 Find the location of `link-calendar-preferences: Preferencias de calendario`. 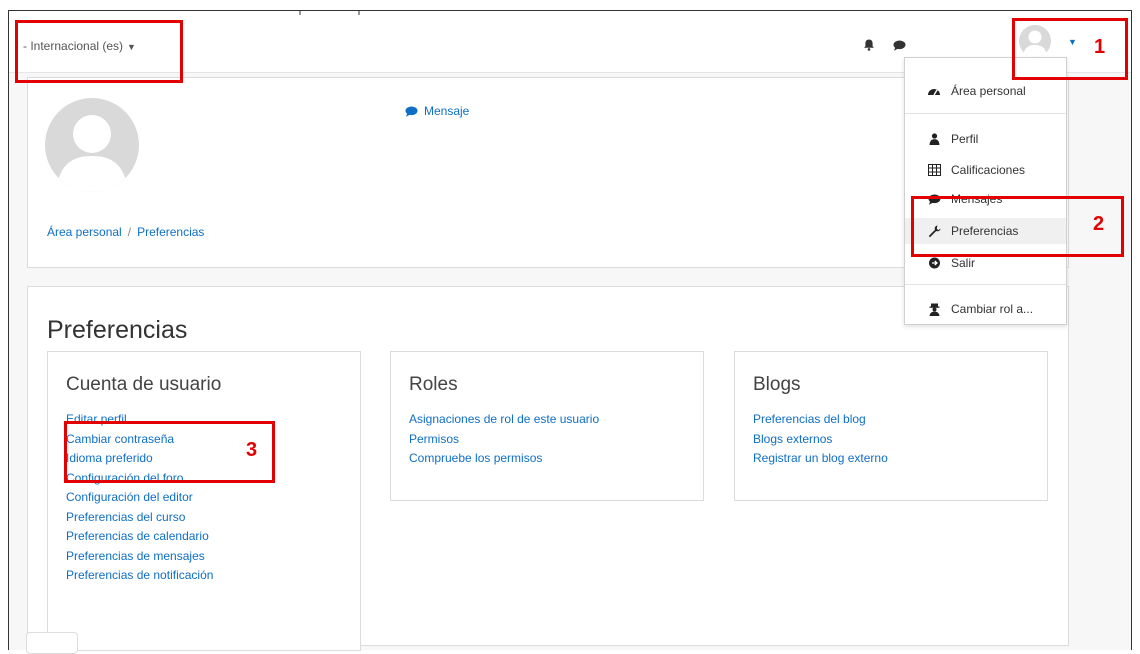

link-calendar-preferences: Preferencias de calendario is located at coordinates (204, 537).